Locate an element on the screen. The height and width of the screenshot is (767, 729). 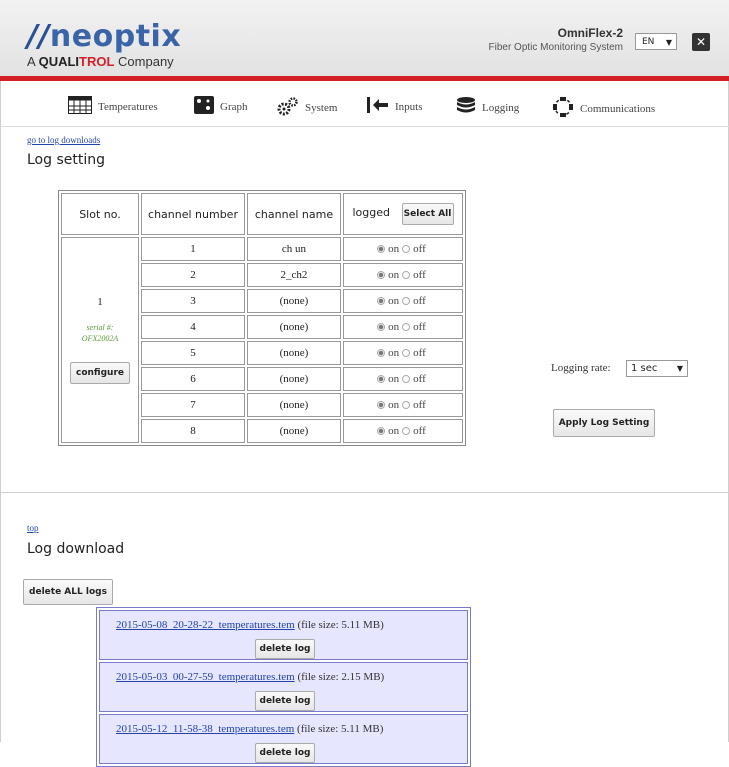
nav-communications: Communications is located at coordinates (603, 108).